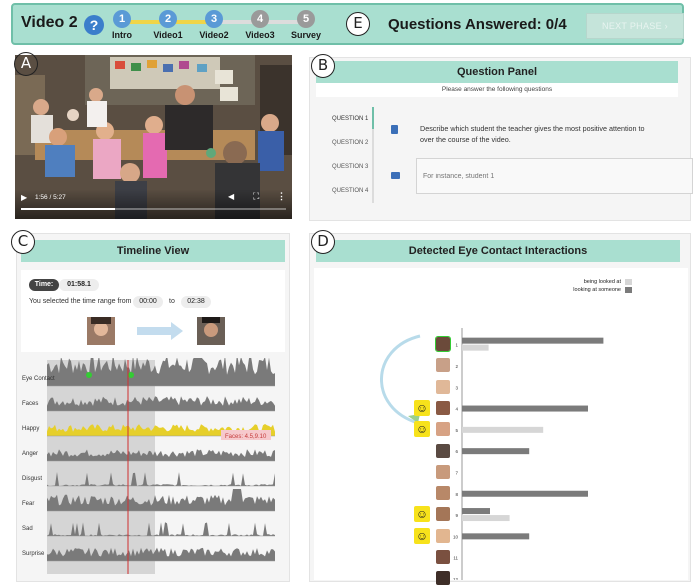 The height and width of the screenshot is (586, 693). What do you see at coordinates (395, 175) in the screenshot?
I see `answer-icon` at bounding box center [395, 175].